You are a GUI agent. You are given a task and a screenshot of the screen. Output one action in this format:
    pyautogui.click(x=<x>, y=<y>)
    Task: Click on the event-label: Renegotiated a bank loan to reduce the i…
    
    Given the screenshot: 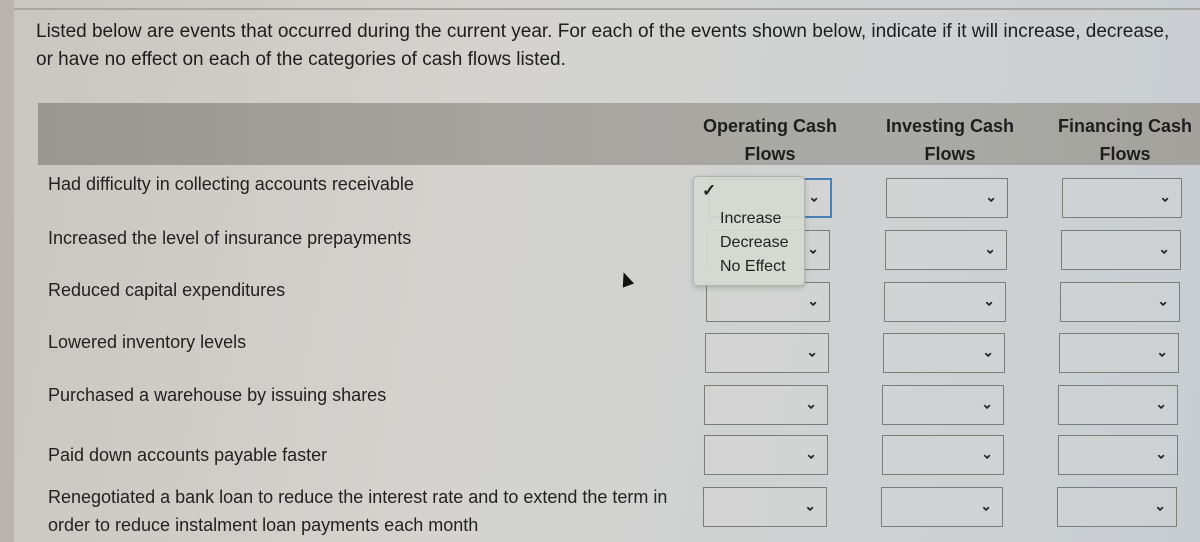 What is the action you would take?
    pyautogui.click(x=358, y=511)
    